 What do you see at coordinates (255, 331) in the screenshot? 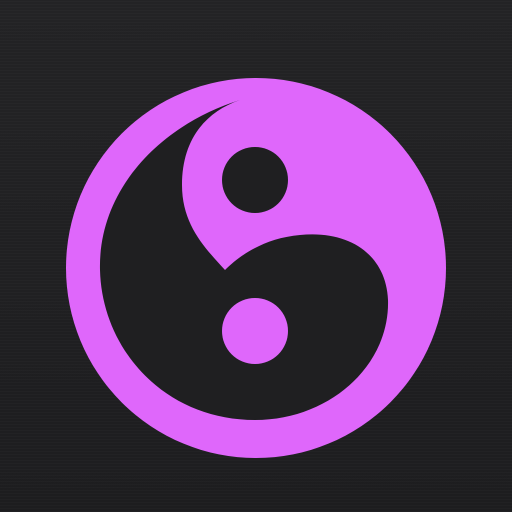
I see `lower-dot` at bounding box center [255, 331].